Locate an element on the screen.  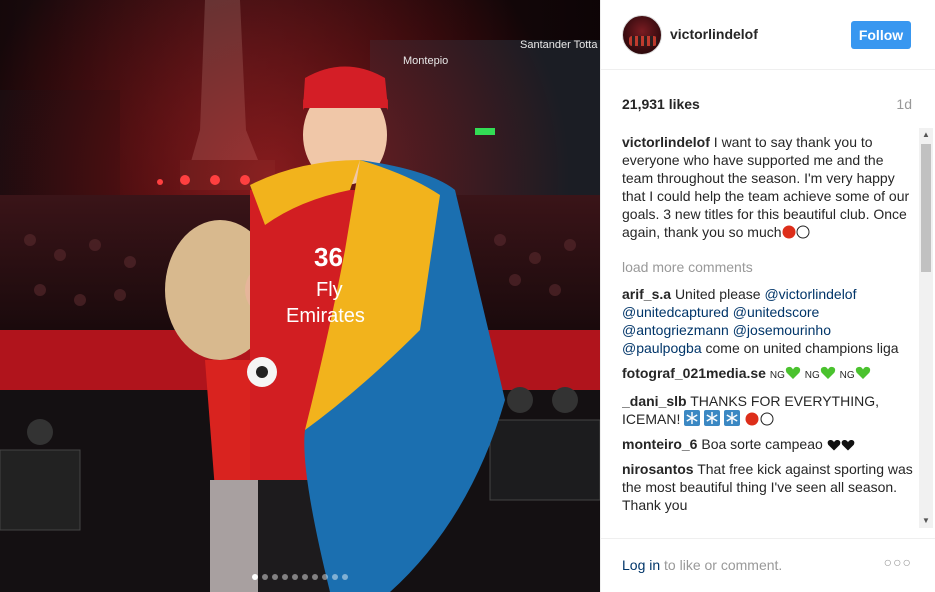
comment: monteiro_6 Boa sorte campeao is located at coordinates (768, 444).